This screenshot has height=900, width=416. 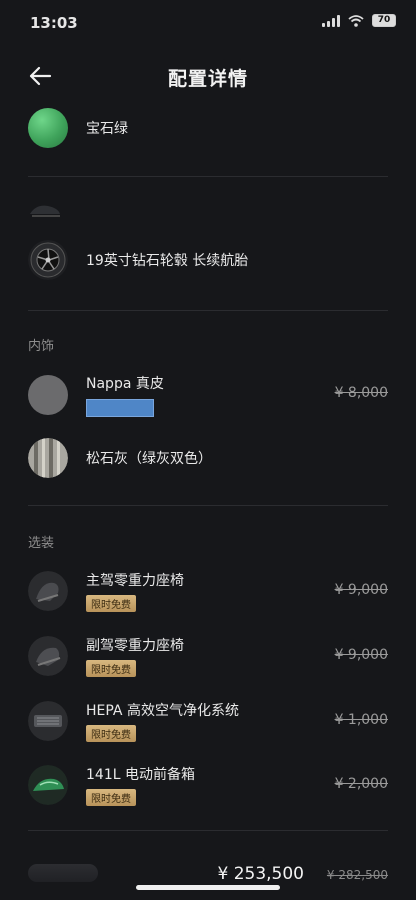 I want to click on interior-section-label: 内饰, so click(x=41, y=346).